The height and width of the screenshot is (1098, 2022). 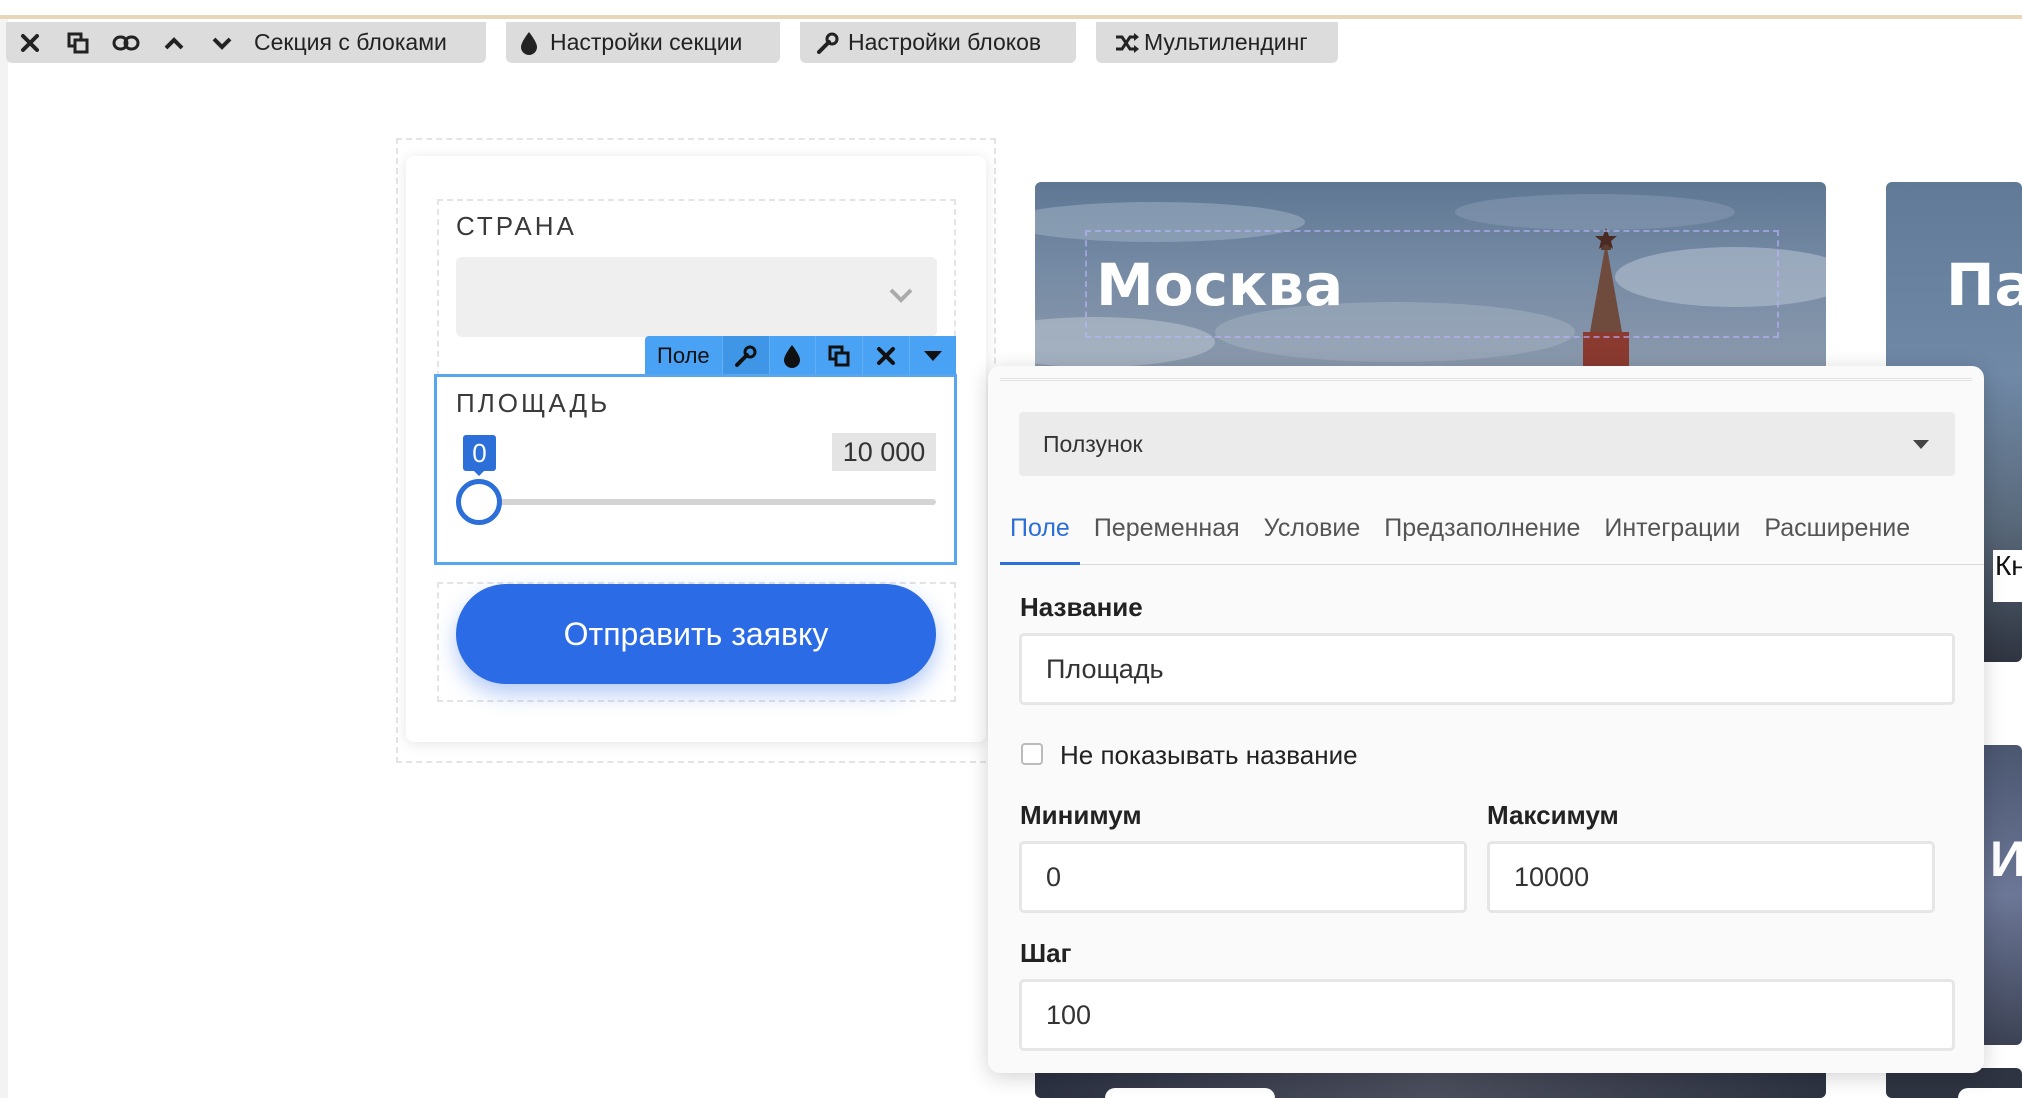 I want to click on active-tab-indicator, so click(x=1040, y=563).